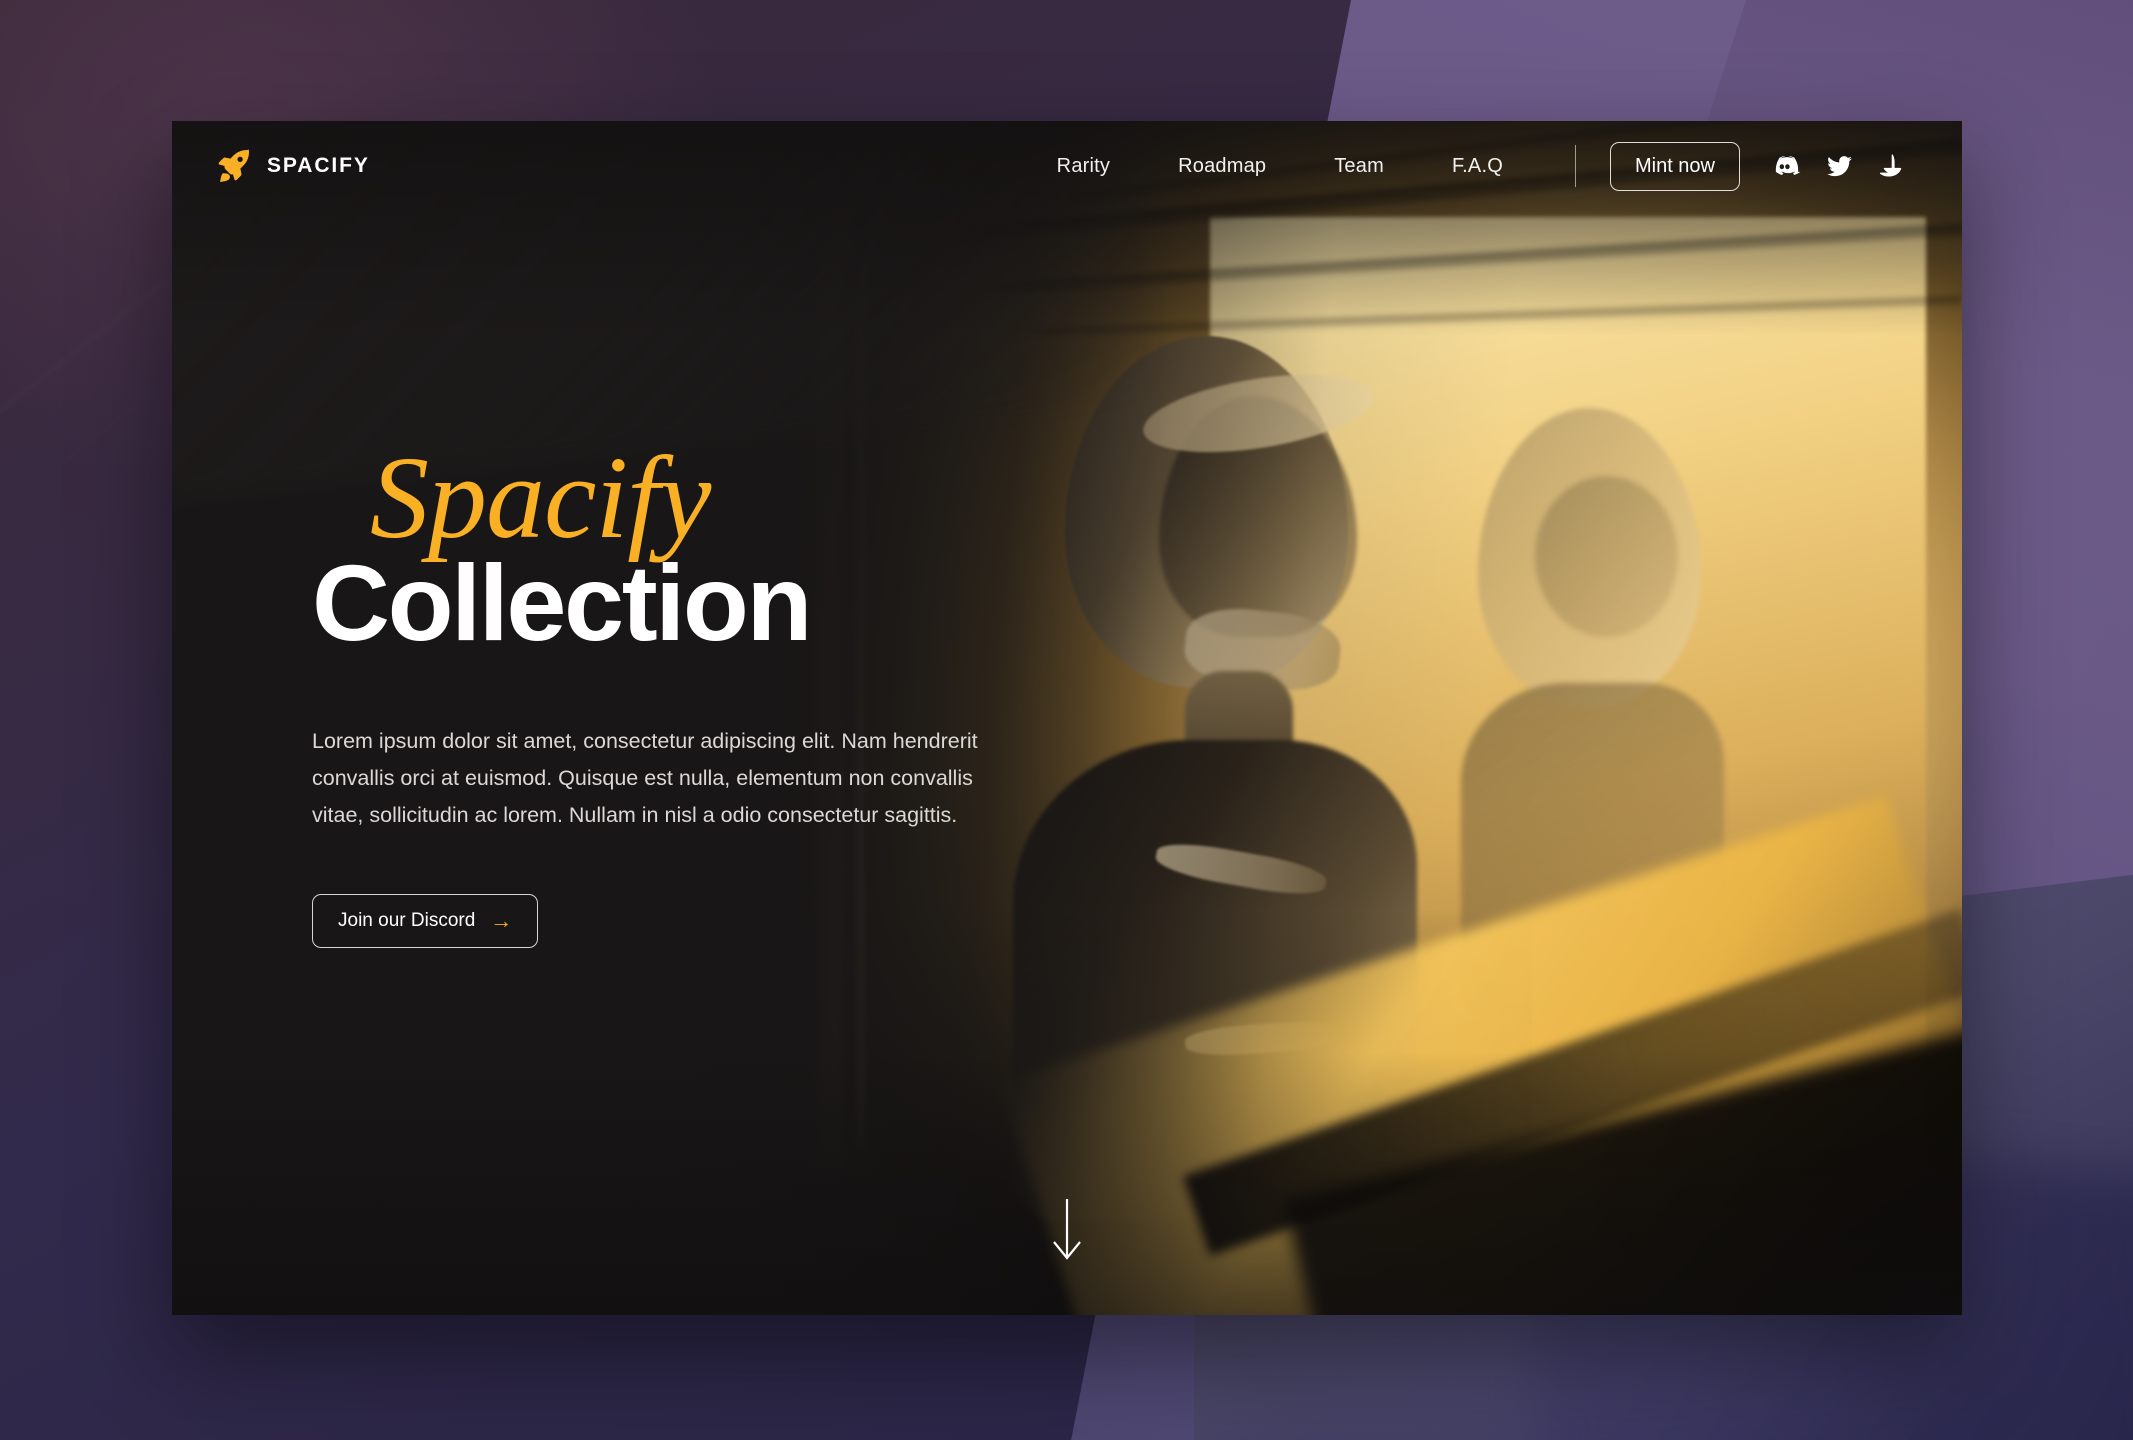  I want to click on nav-link-faq: F.A.Q, so click(1477, 166).